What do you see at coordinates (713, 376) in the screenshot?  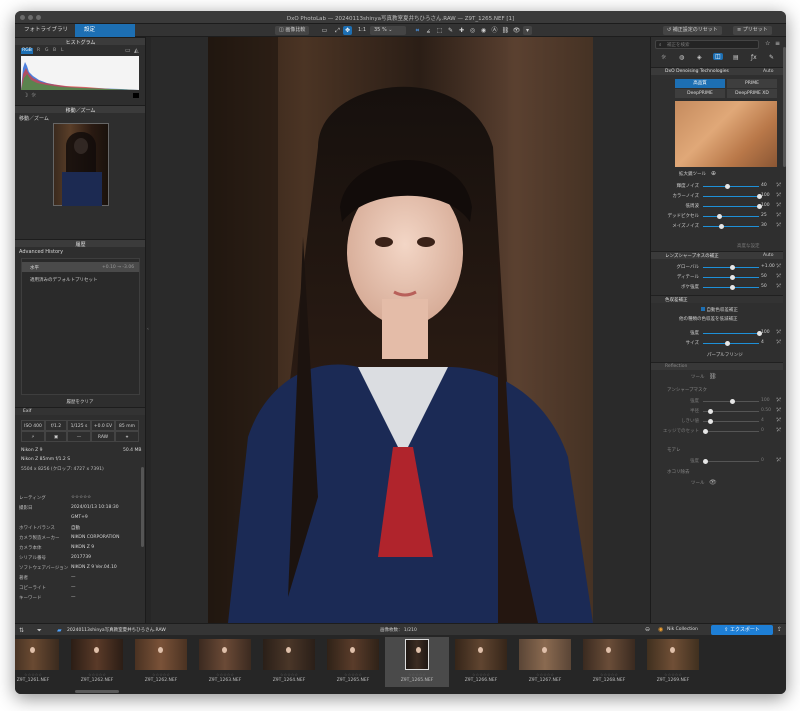 I see `reflection-tool-icon: ⛓` at bounding box center [713, 376].